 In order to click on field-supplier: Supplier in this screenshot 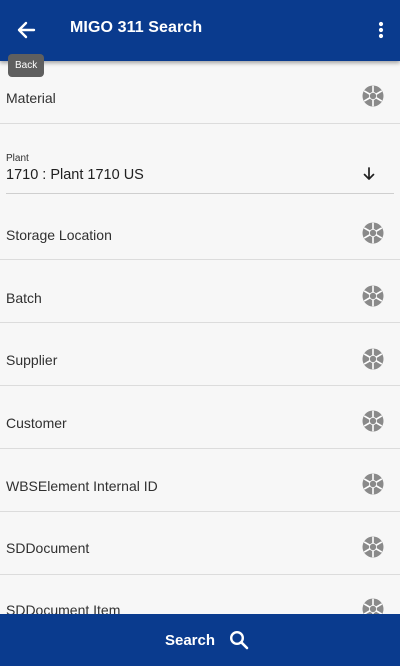, I will do `click(200, 354)`.